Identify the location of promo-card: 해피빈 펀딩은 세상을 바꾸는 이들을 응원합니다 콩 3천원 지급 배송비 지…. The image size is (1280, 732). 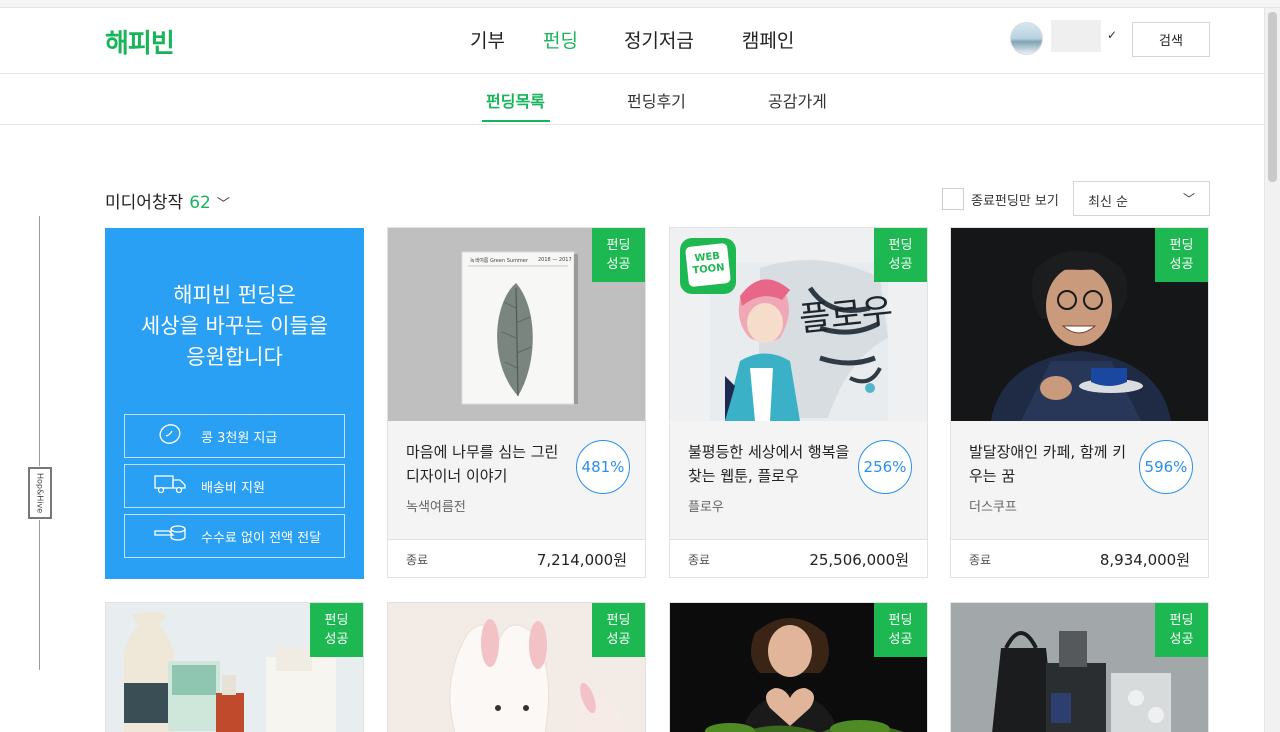
(234, 403).